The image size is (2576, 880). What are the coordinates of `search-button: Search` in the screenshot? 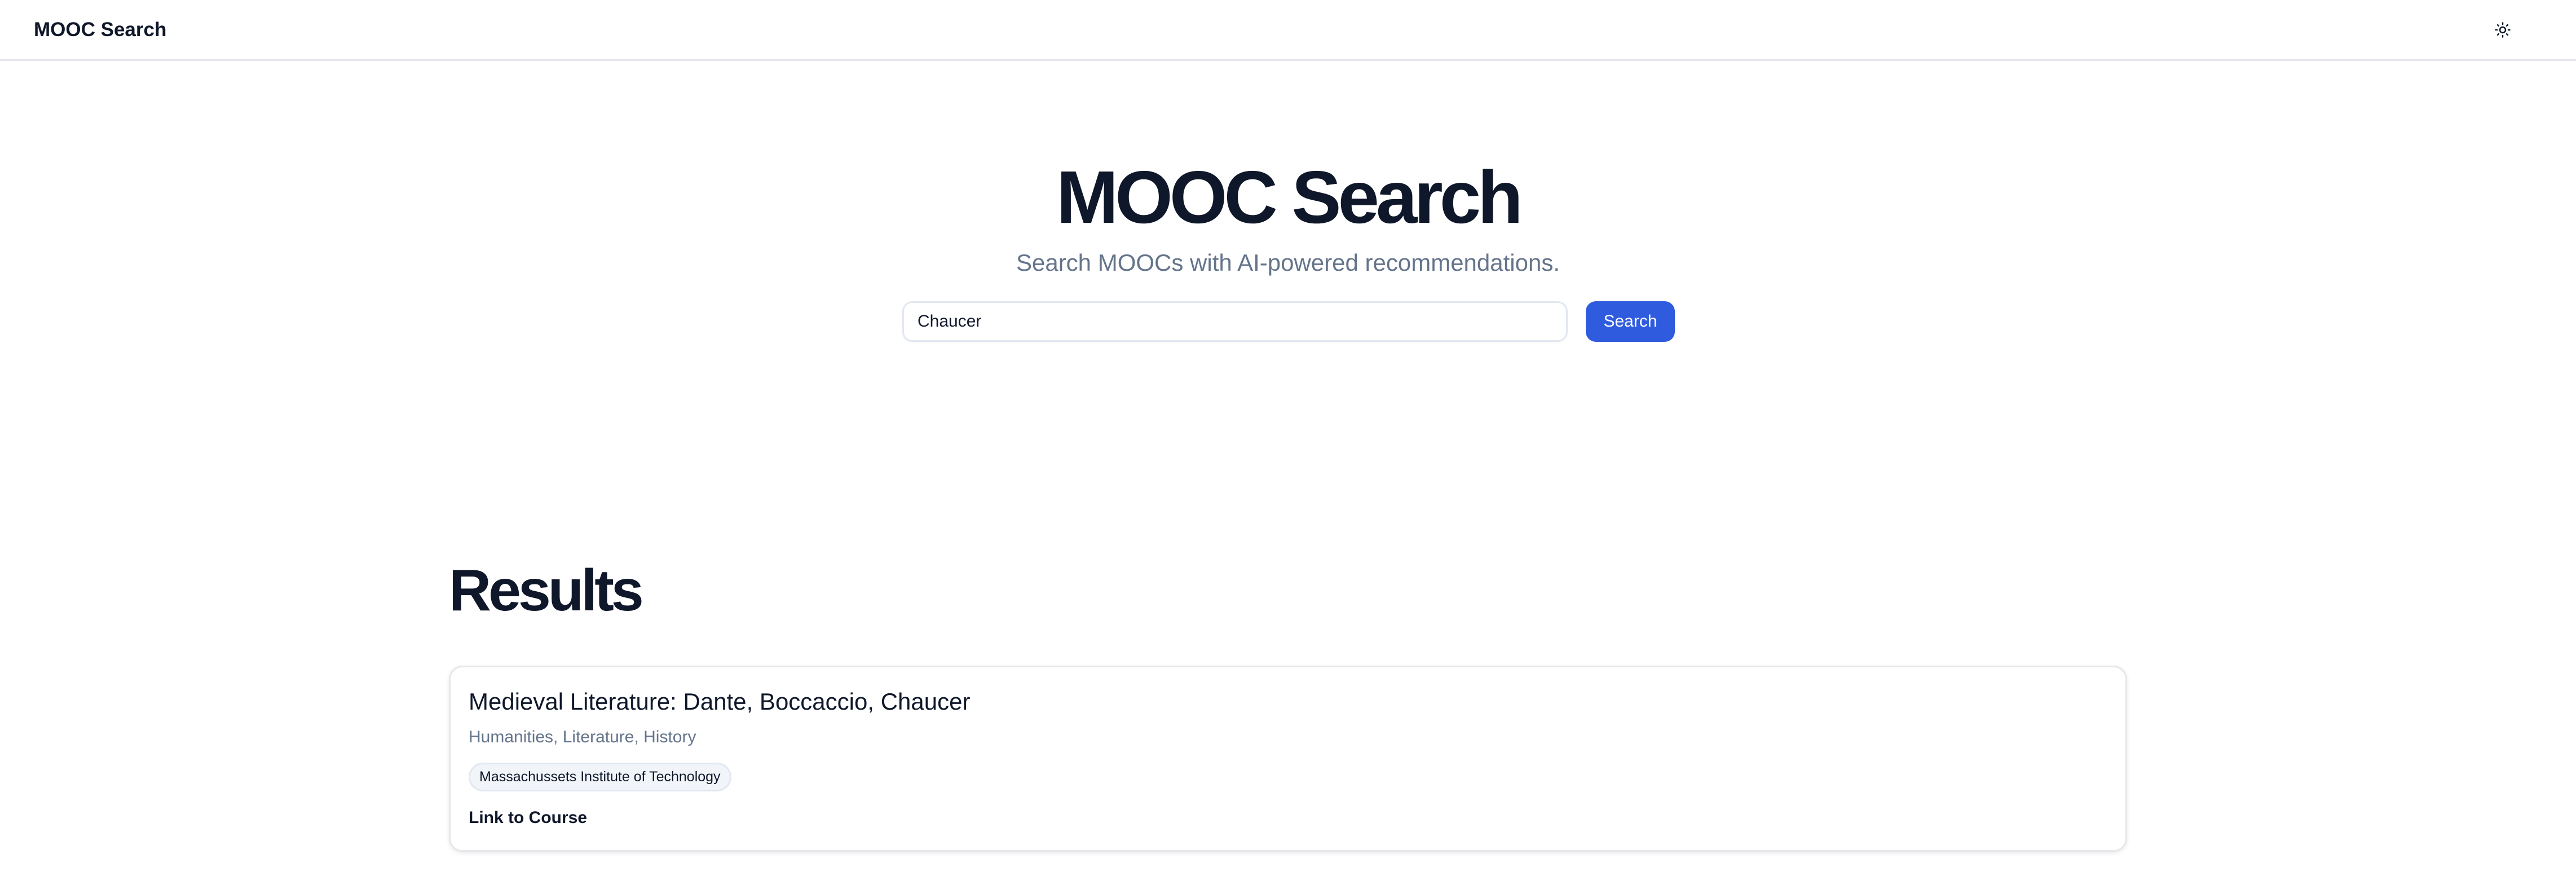 It's located at (1630, 321).